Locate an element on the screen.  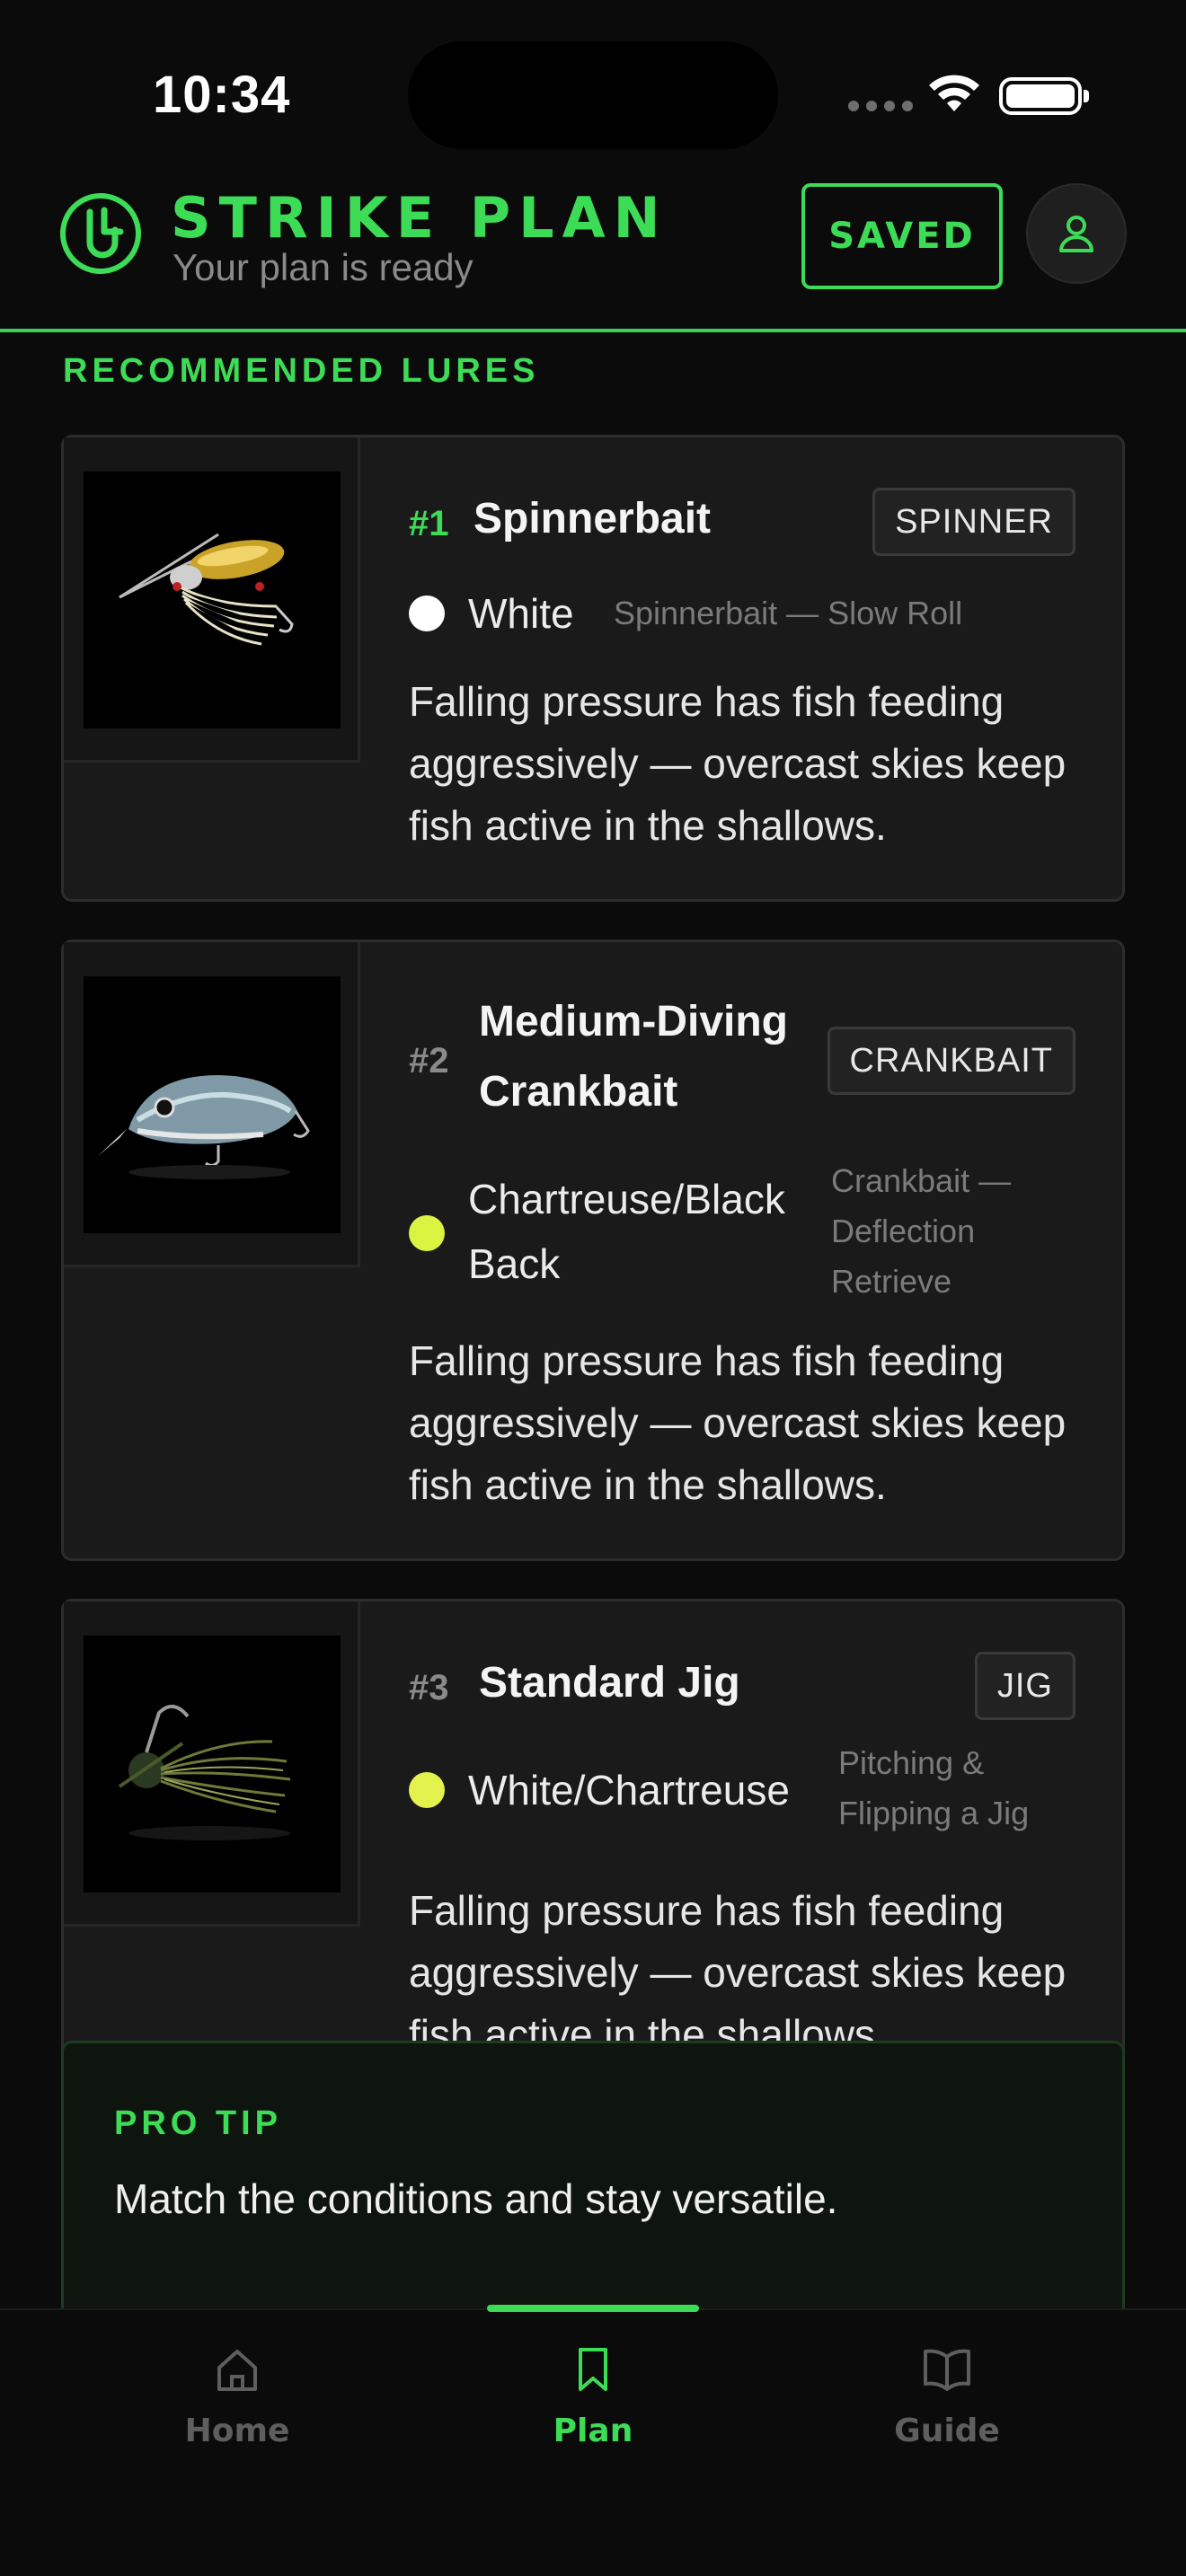
tab-home: Home is located at coordinates (237, 2393).